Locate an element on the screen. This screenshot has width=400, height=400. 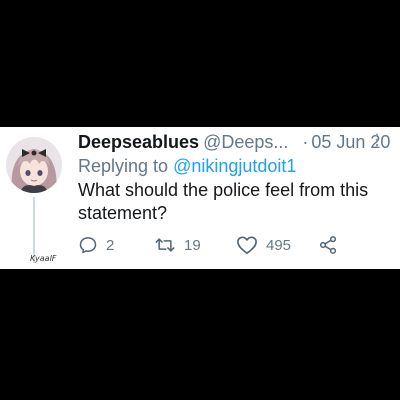
share-button is located at coordinates (328, 245).